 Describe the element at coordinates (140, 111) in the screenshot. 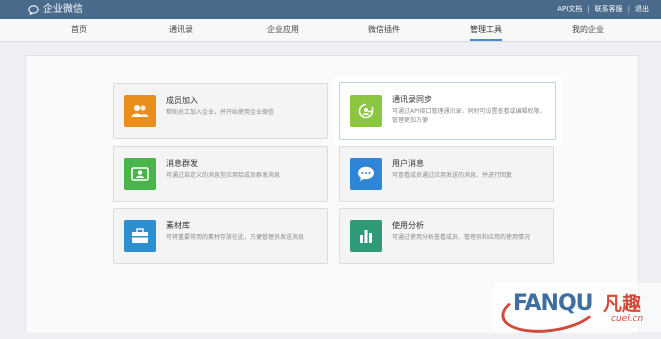

I see `people-icon` at that location.